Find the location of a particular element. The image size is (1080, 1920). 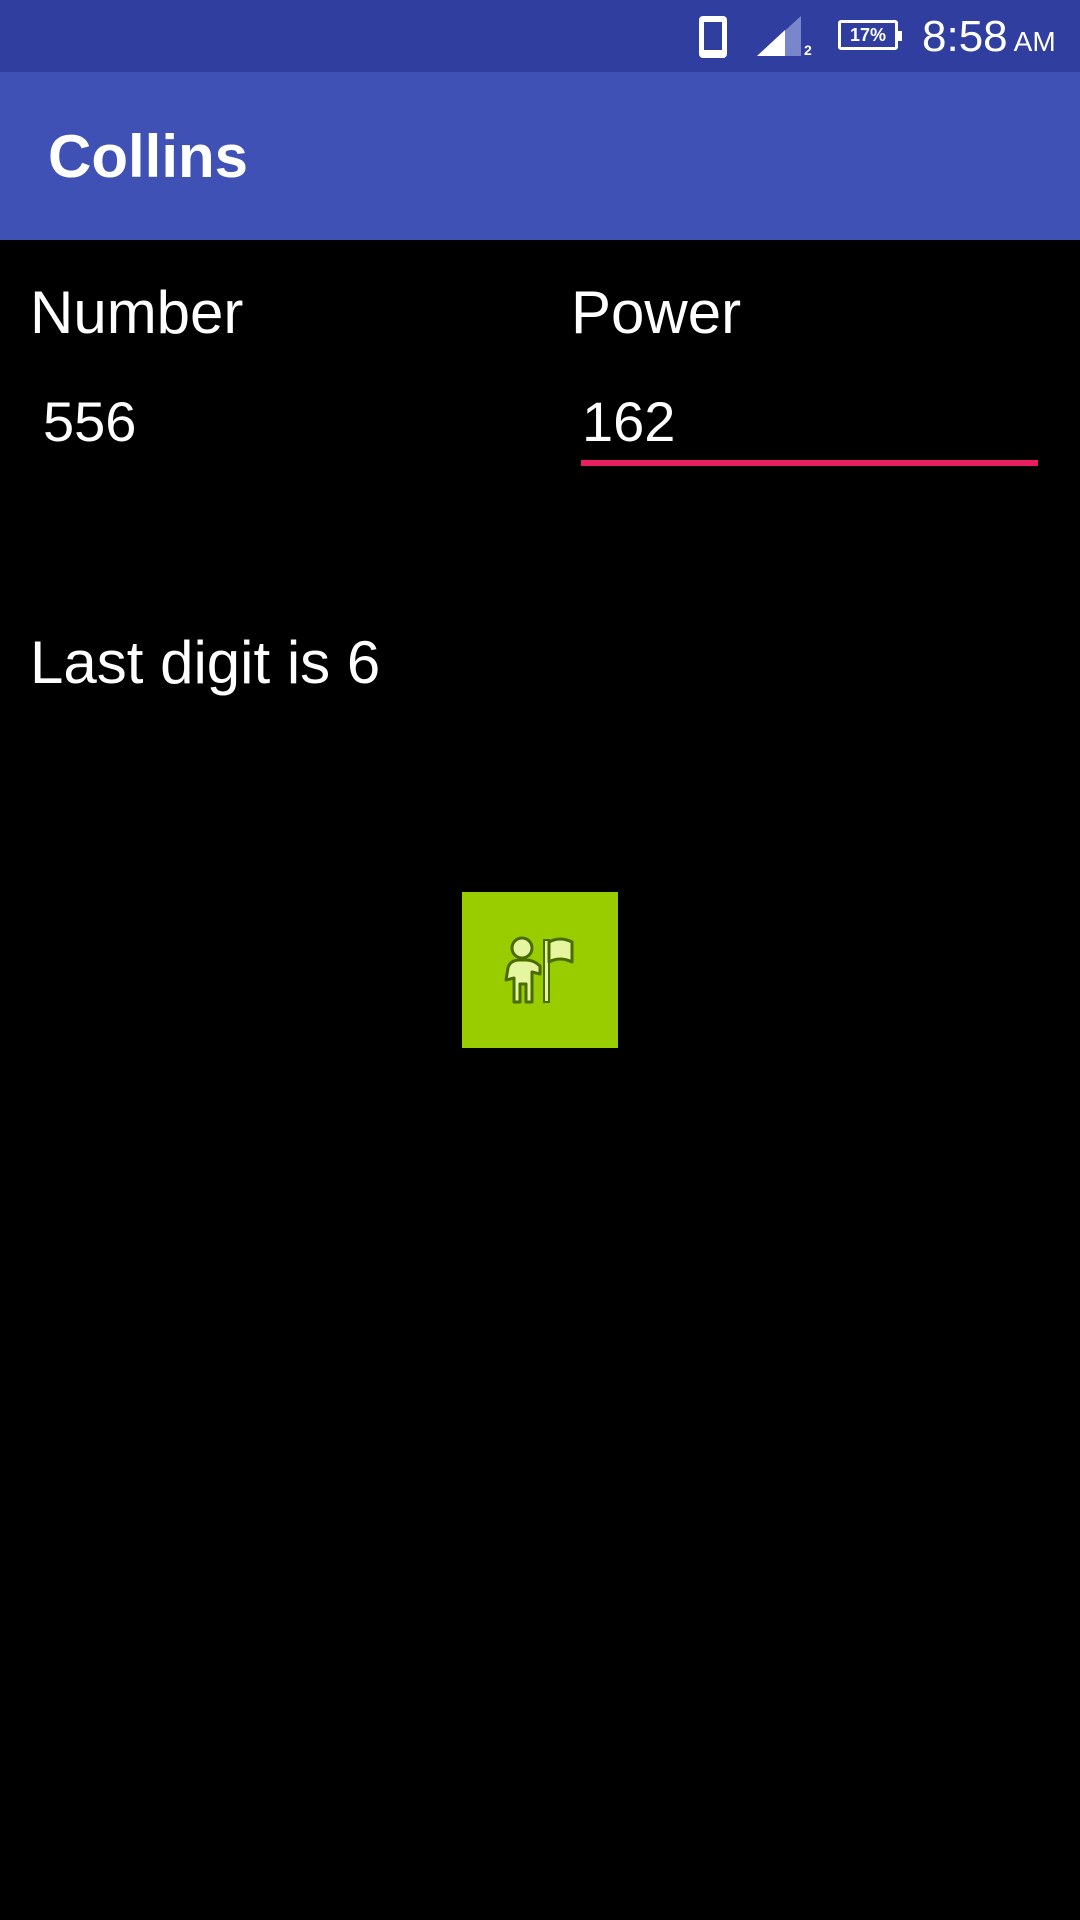

person-flag-icon is located at coordinates (539, 970).